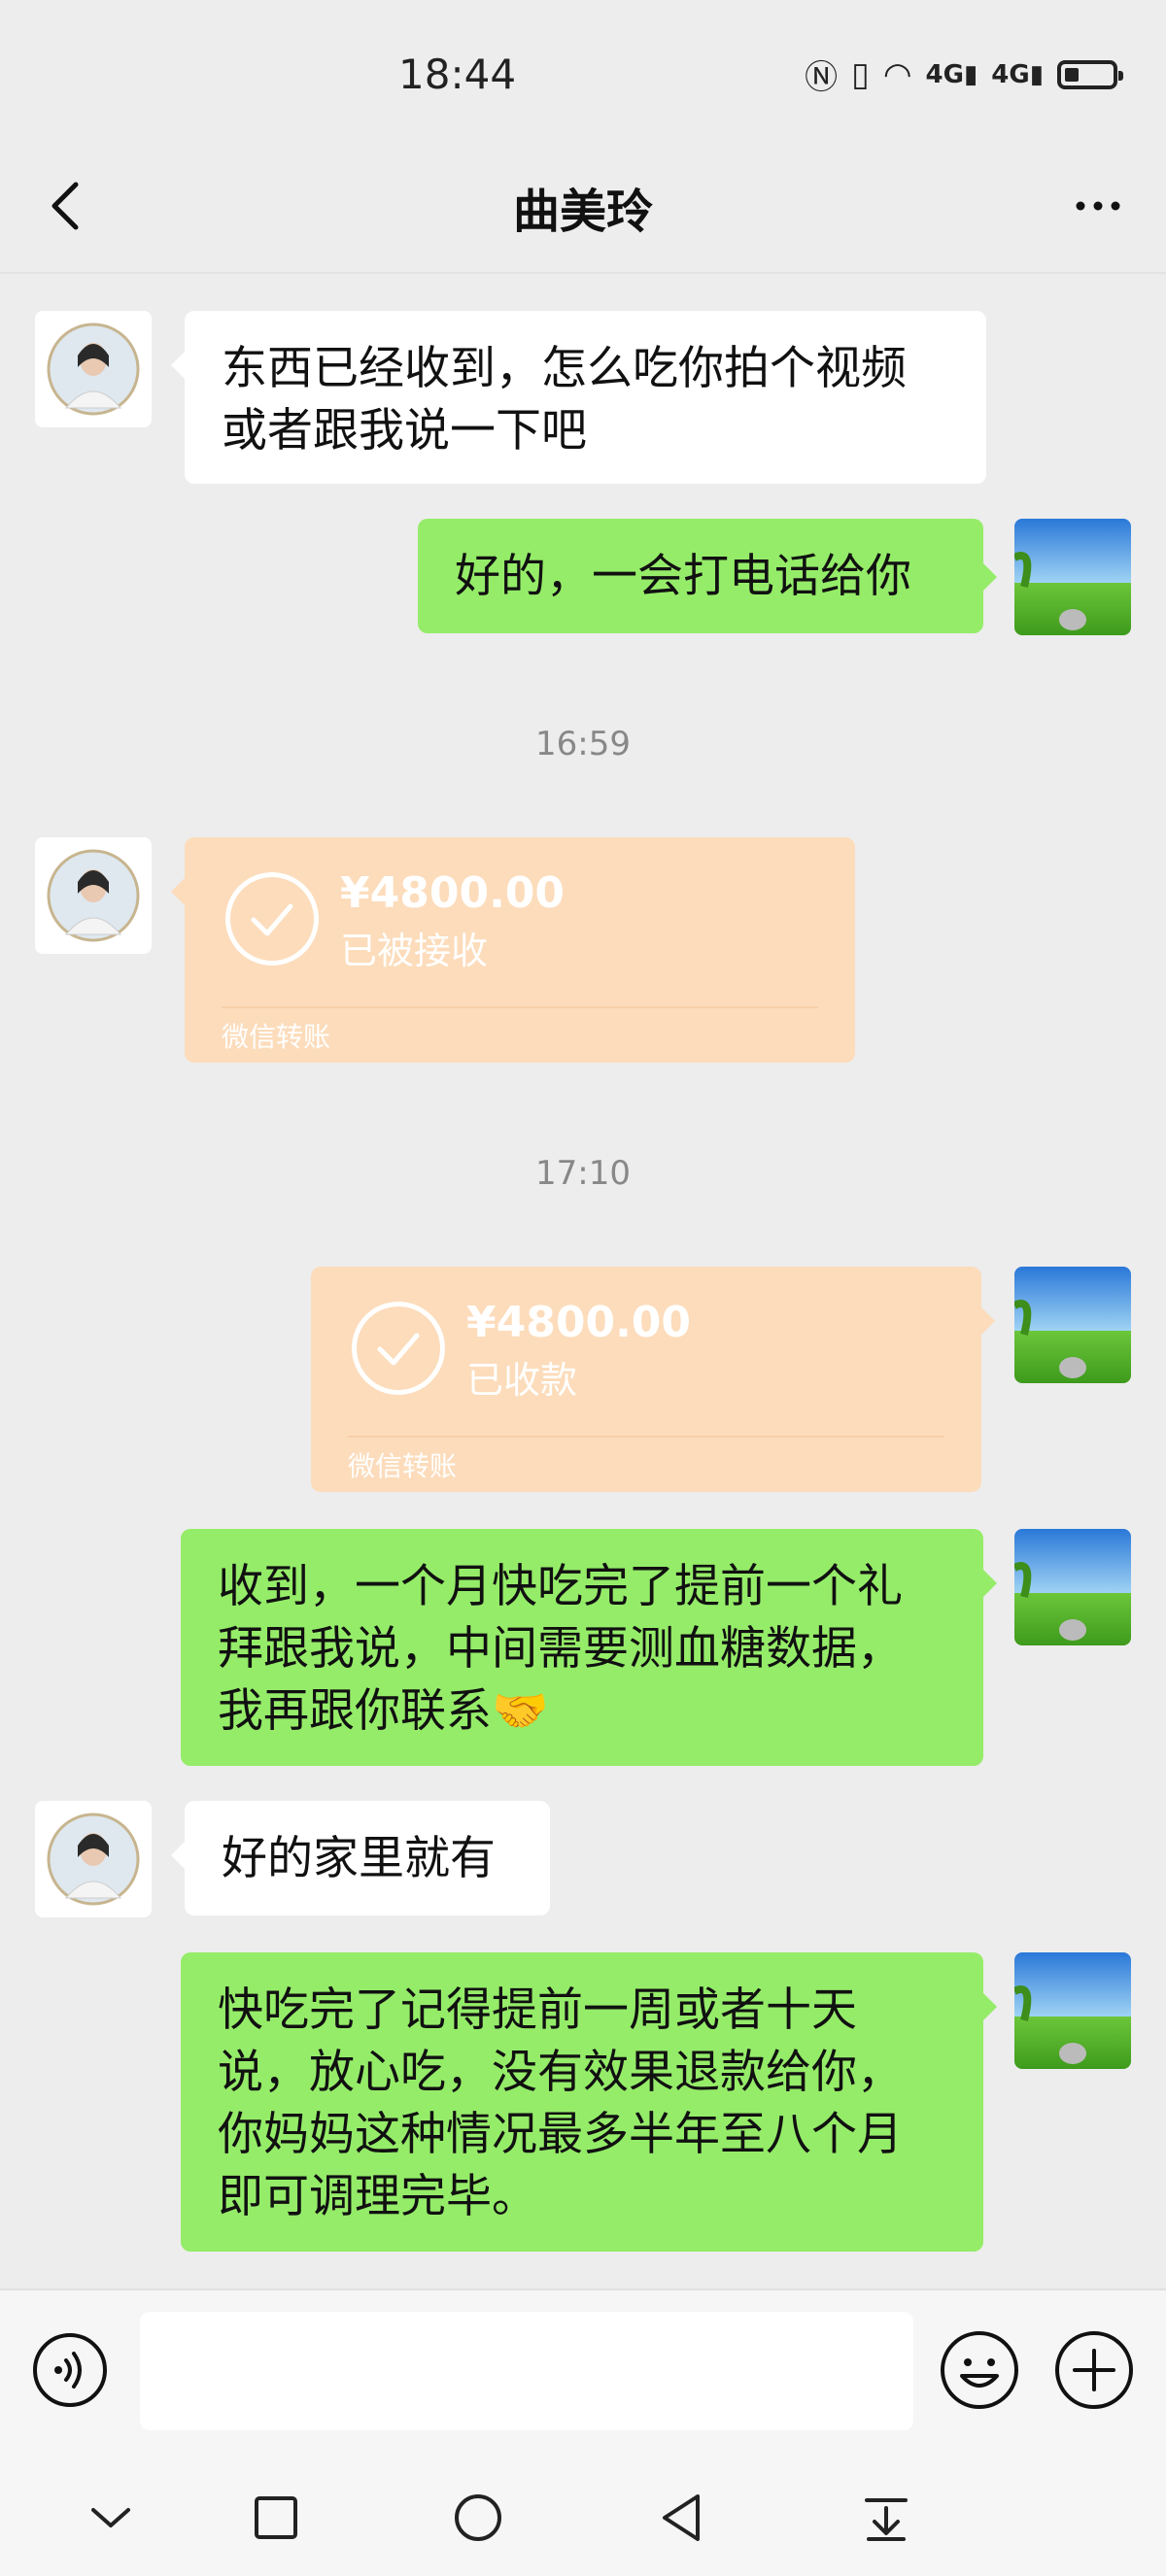  Describe the element at coordinates (860, 74) in the screenshot. I see `vibrate-icon: ▯` at that location.